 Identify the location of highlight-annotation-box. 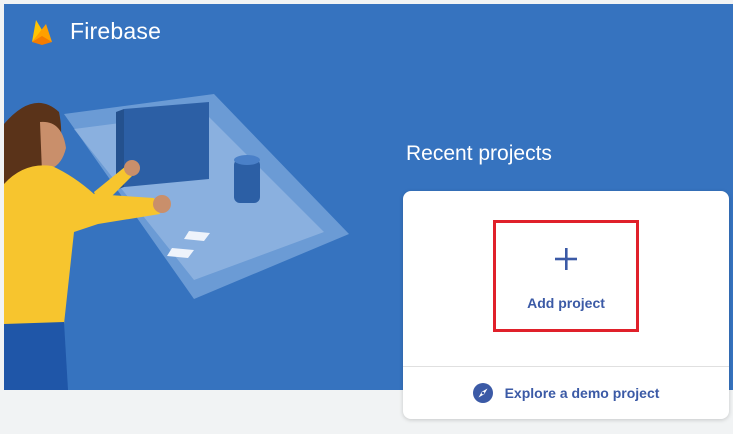
(566, 276).